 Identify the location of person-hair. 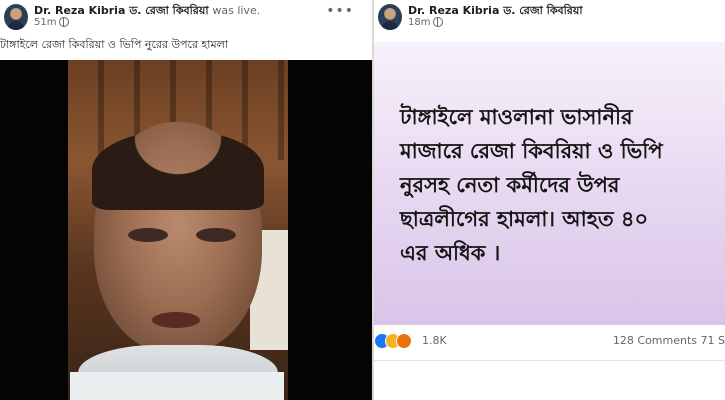
(178, 170).